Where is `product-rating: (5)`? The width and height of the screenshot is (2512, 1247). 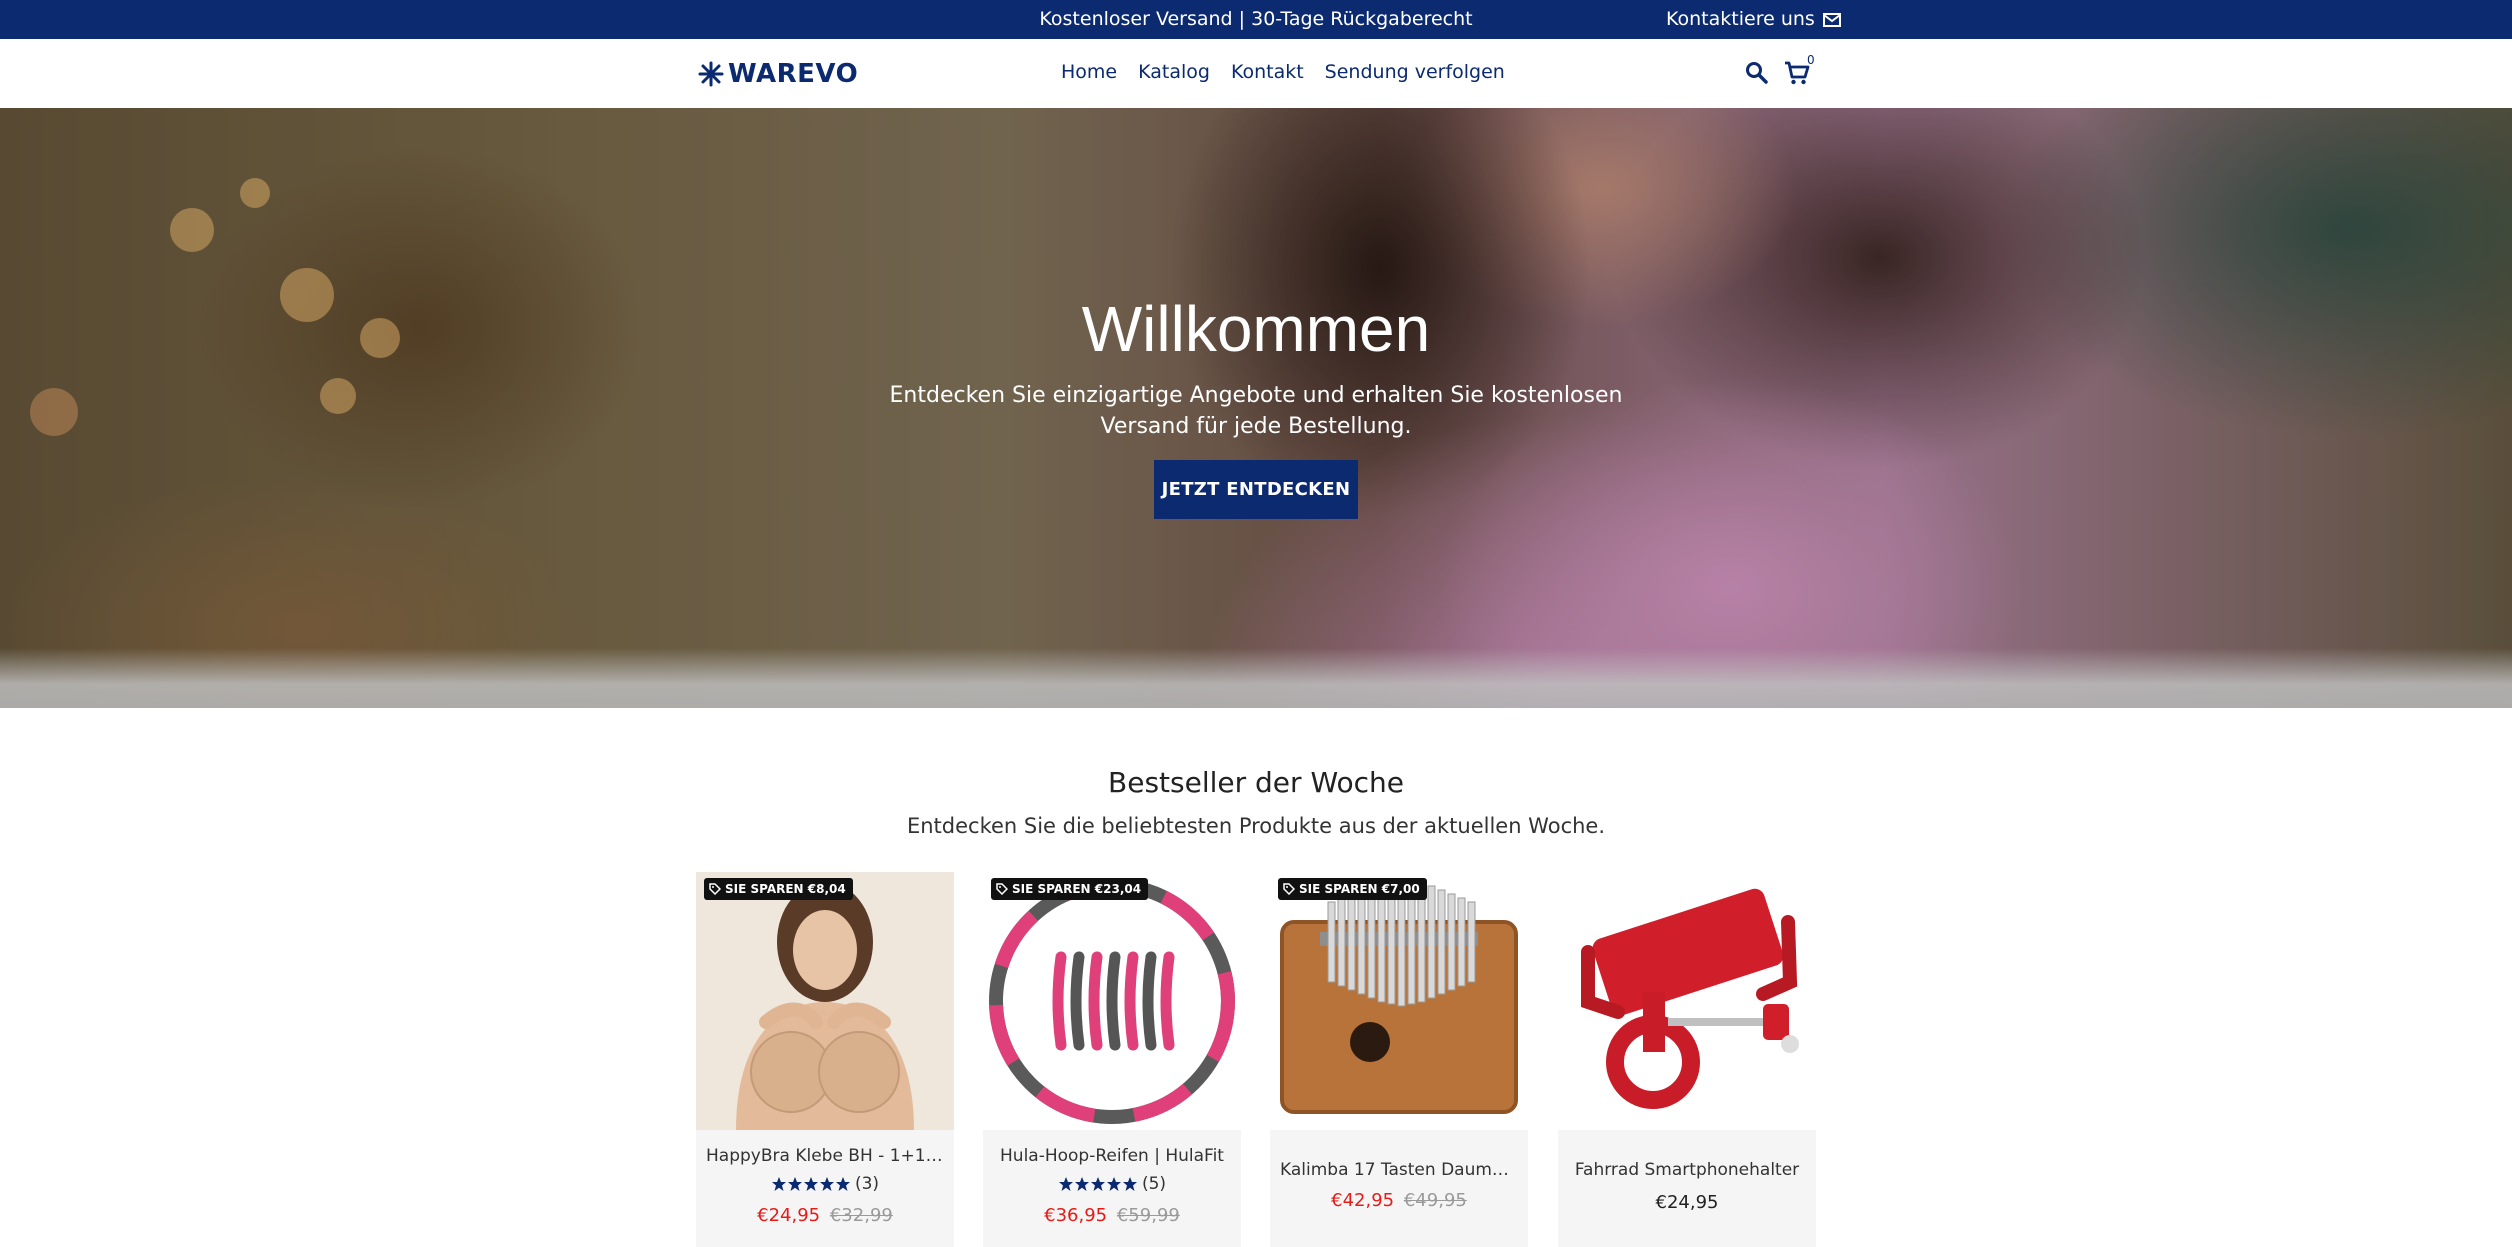 product-rating: (5) is located at coordinates (1112, 1184).